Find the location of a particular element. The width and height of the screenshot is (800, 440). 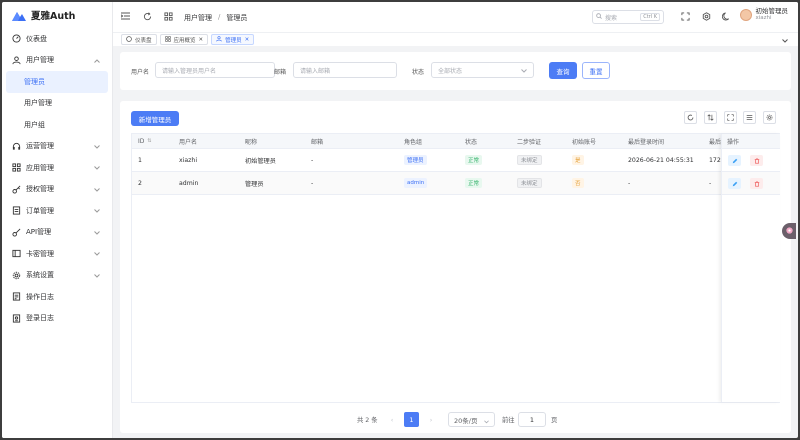

2fa-badge: 未绑定 is located at coordinates (529, 160).